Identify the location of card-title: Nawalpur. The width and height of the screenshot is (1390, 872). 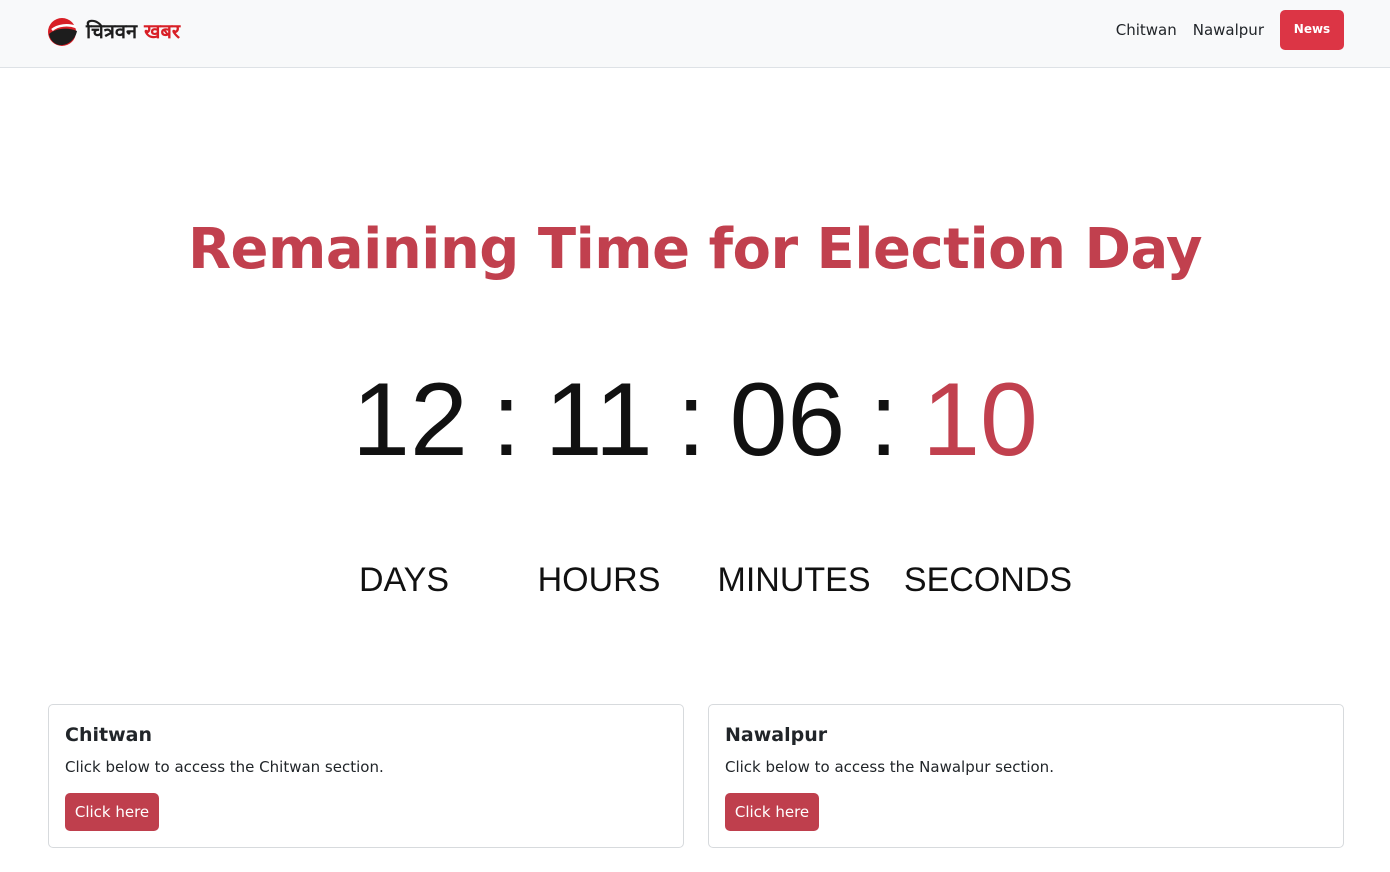
(776, 735).